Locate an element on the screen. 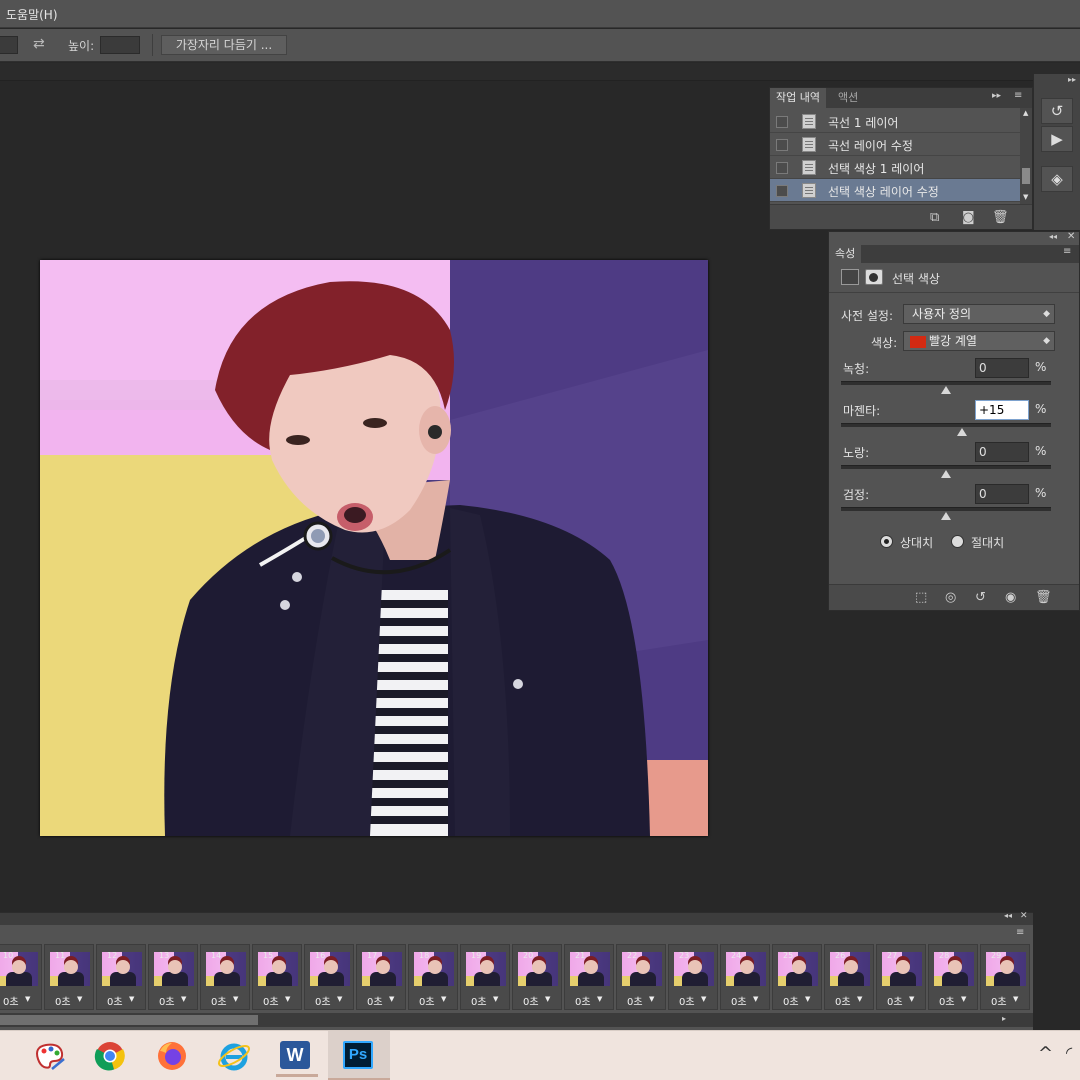 This screenshot has height=1080, width=1080. black-slider-thumb is located at coordinates (946, 516).